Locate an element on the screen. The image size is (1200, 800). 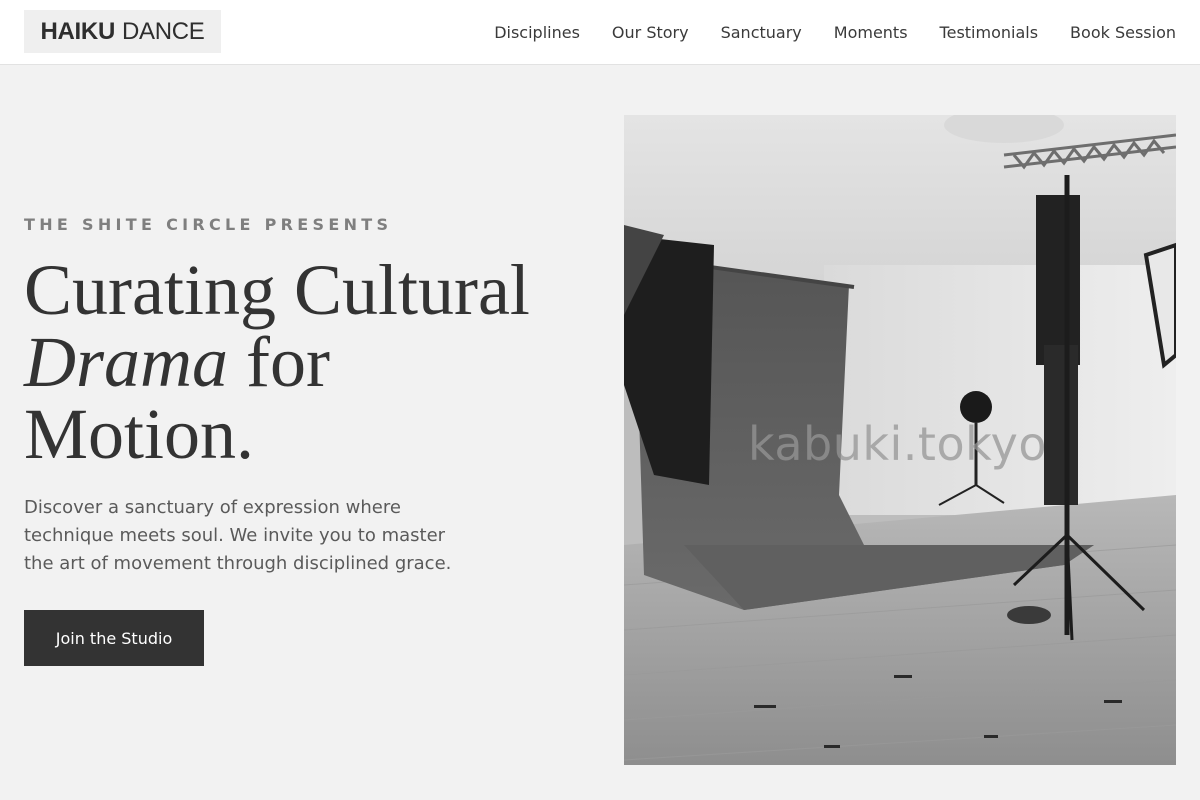
photo-watermark: kabuki.tokyo is located at coordinates (897, 444).